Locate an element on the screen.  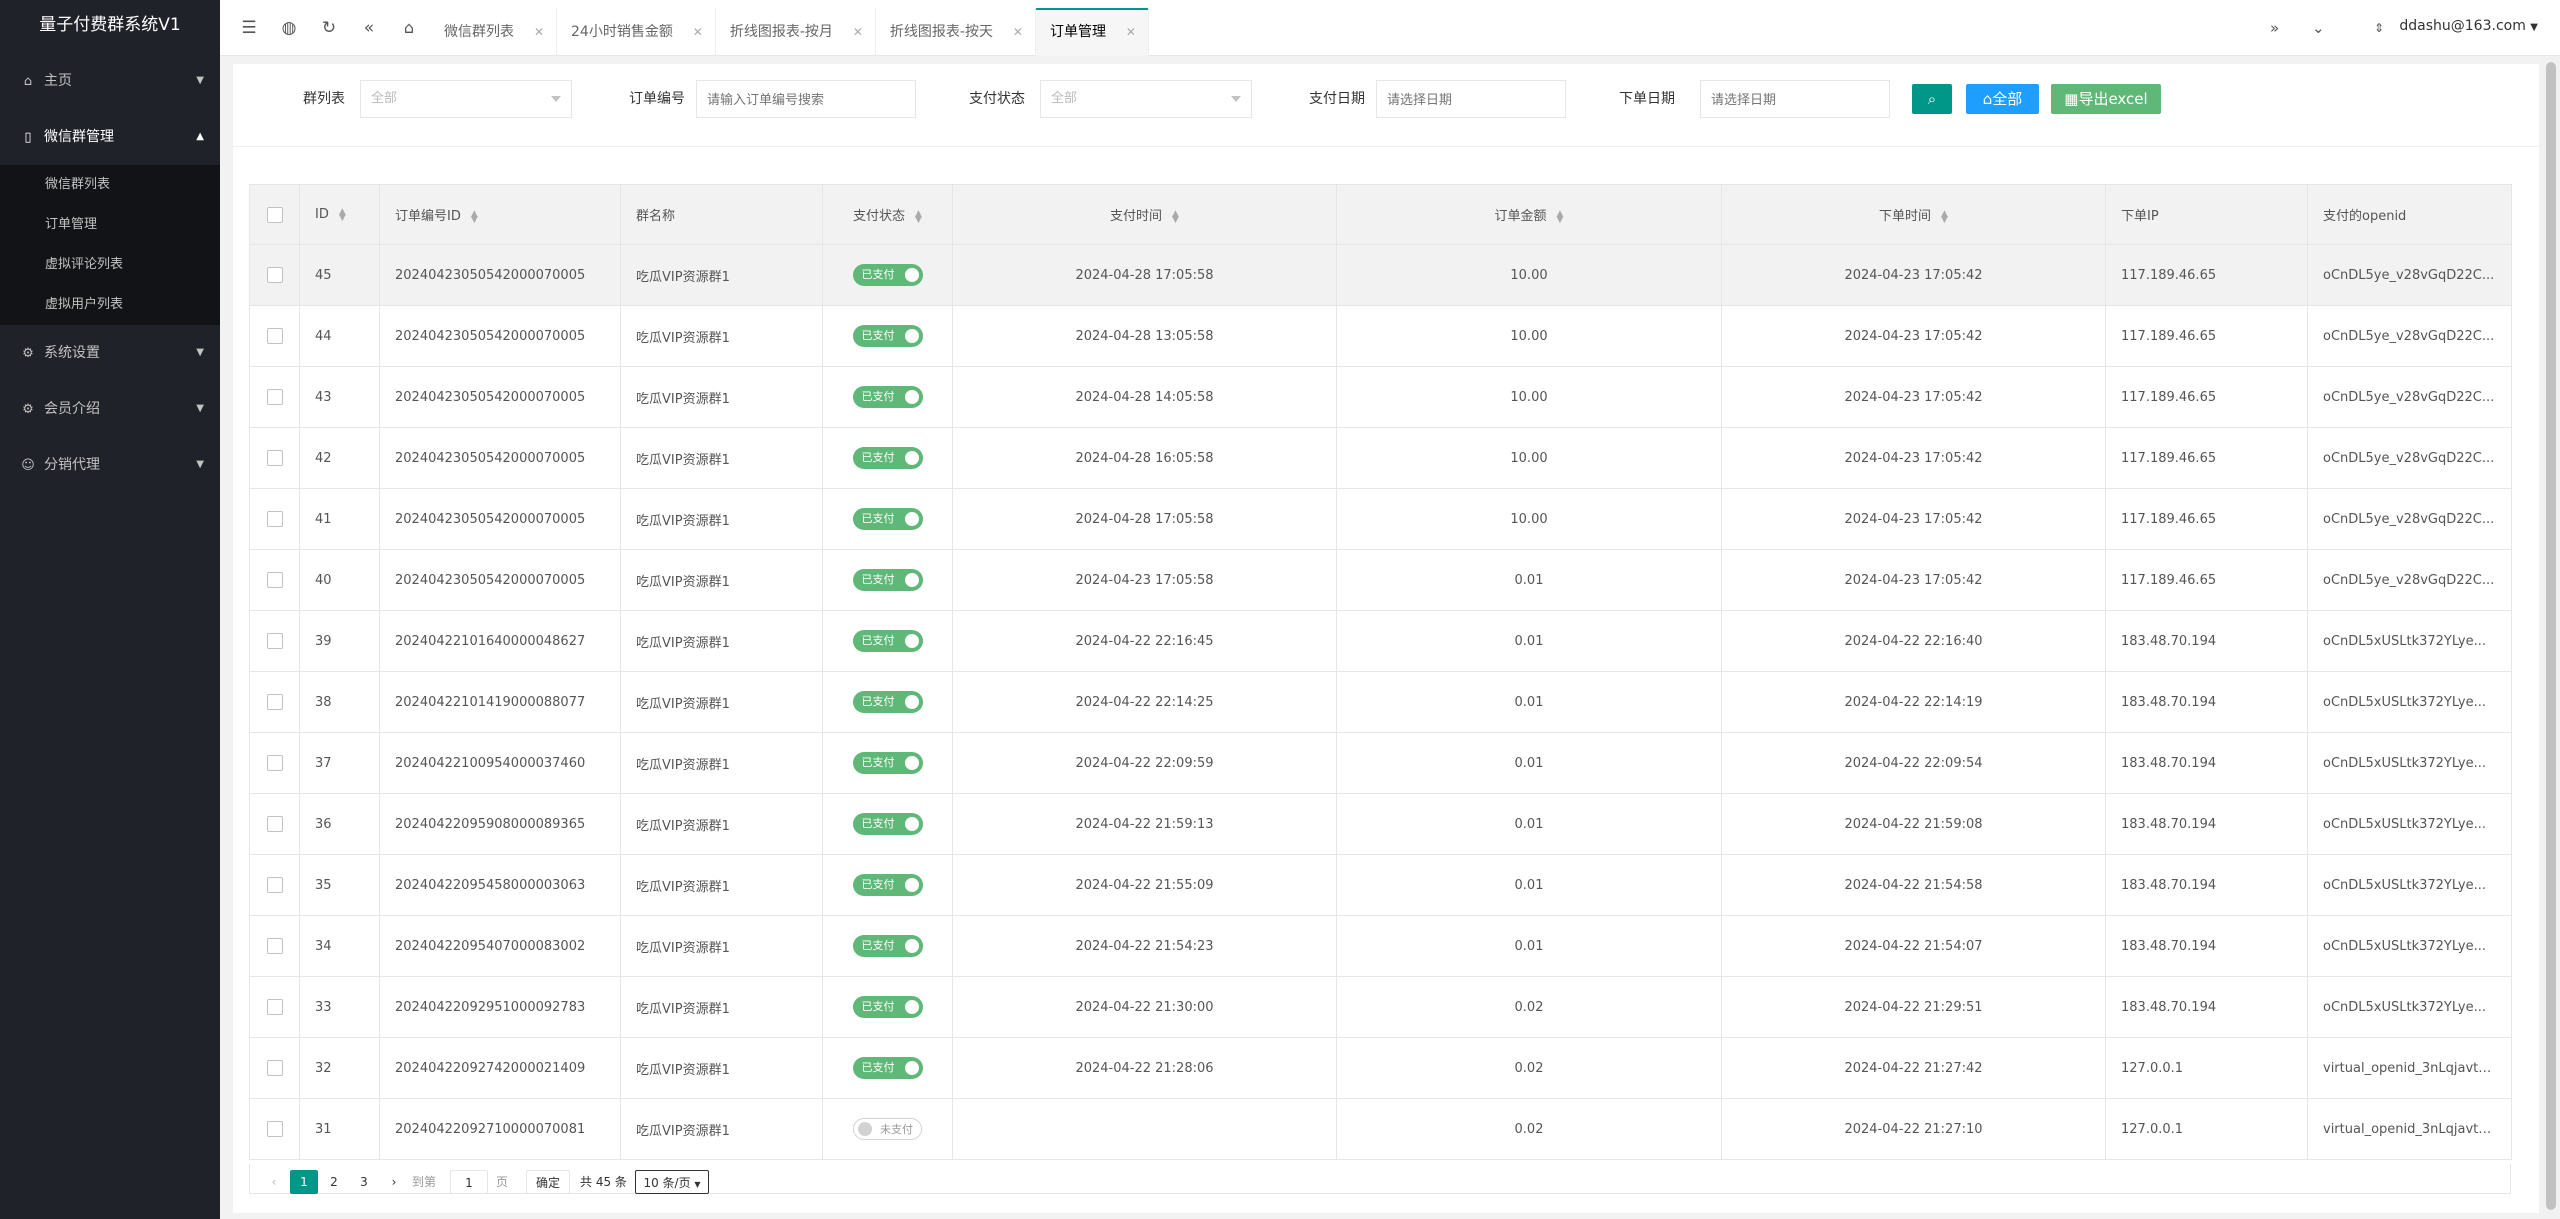
select-all-checkbox is located at coordinates (274, 214).